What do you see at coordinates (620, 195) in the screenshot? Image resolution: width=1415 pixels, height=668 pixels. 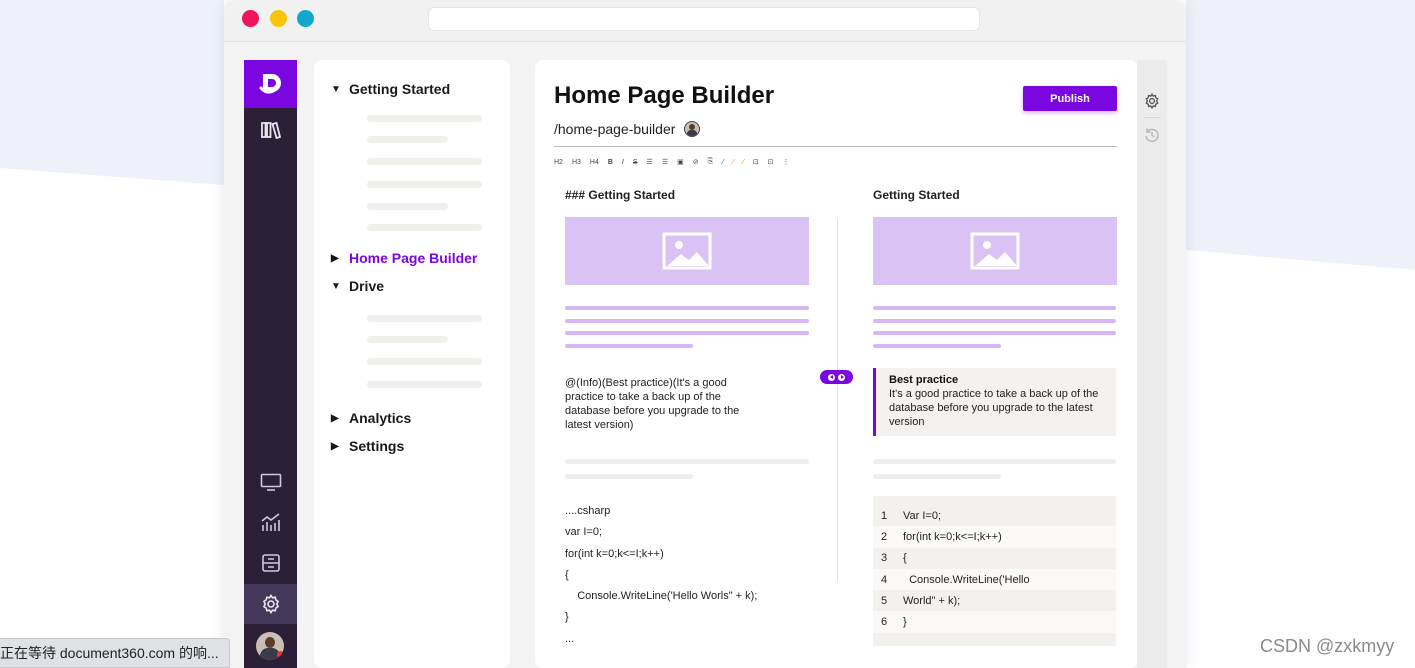 I see `markdown-heading: ### Getting Started` at bounding box center [620, 195].